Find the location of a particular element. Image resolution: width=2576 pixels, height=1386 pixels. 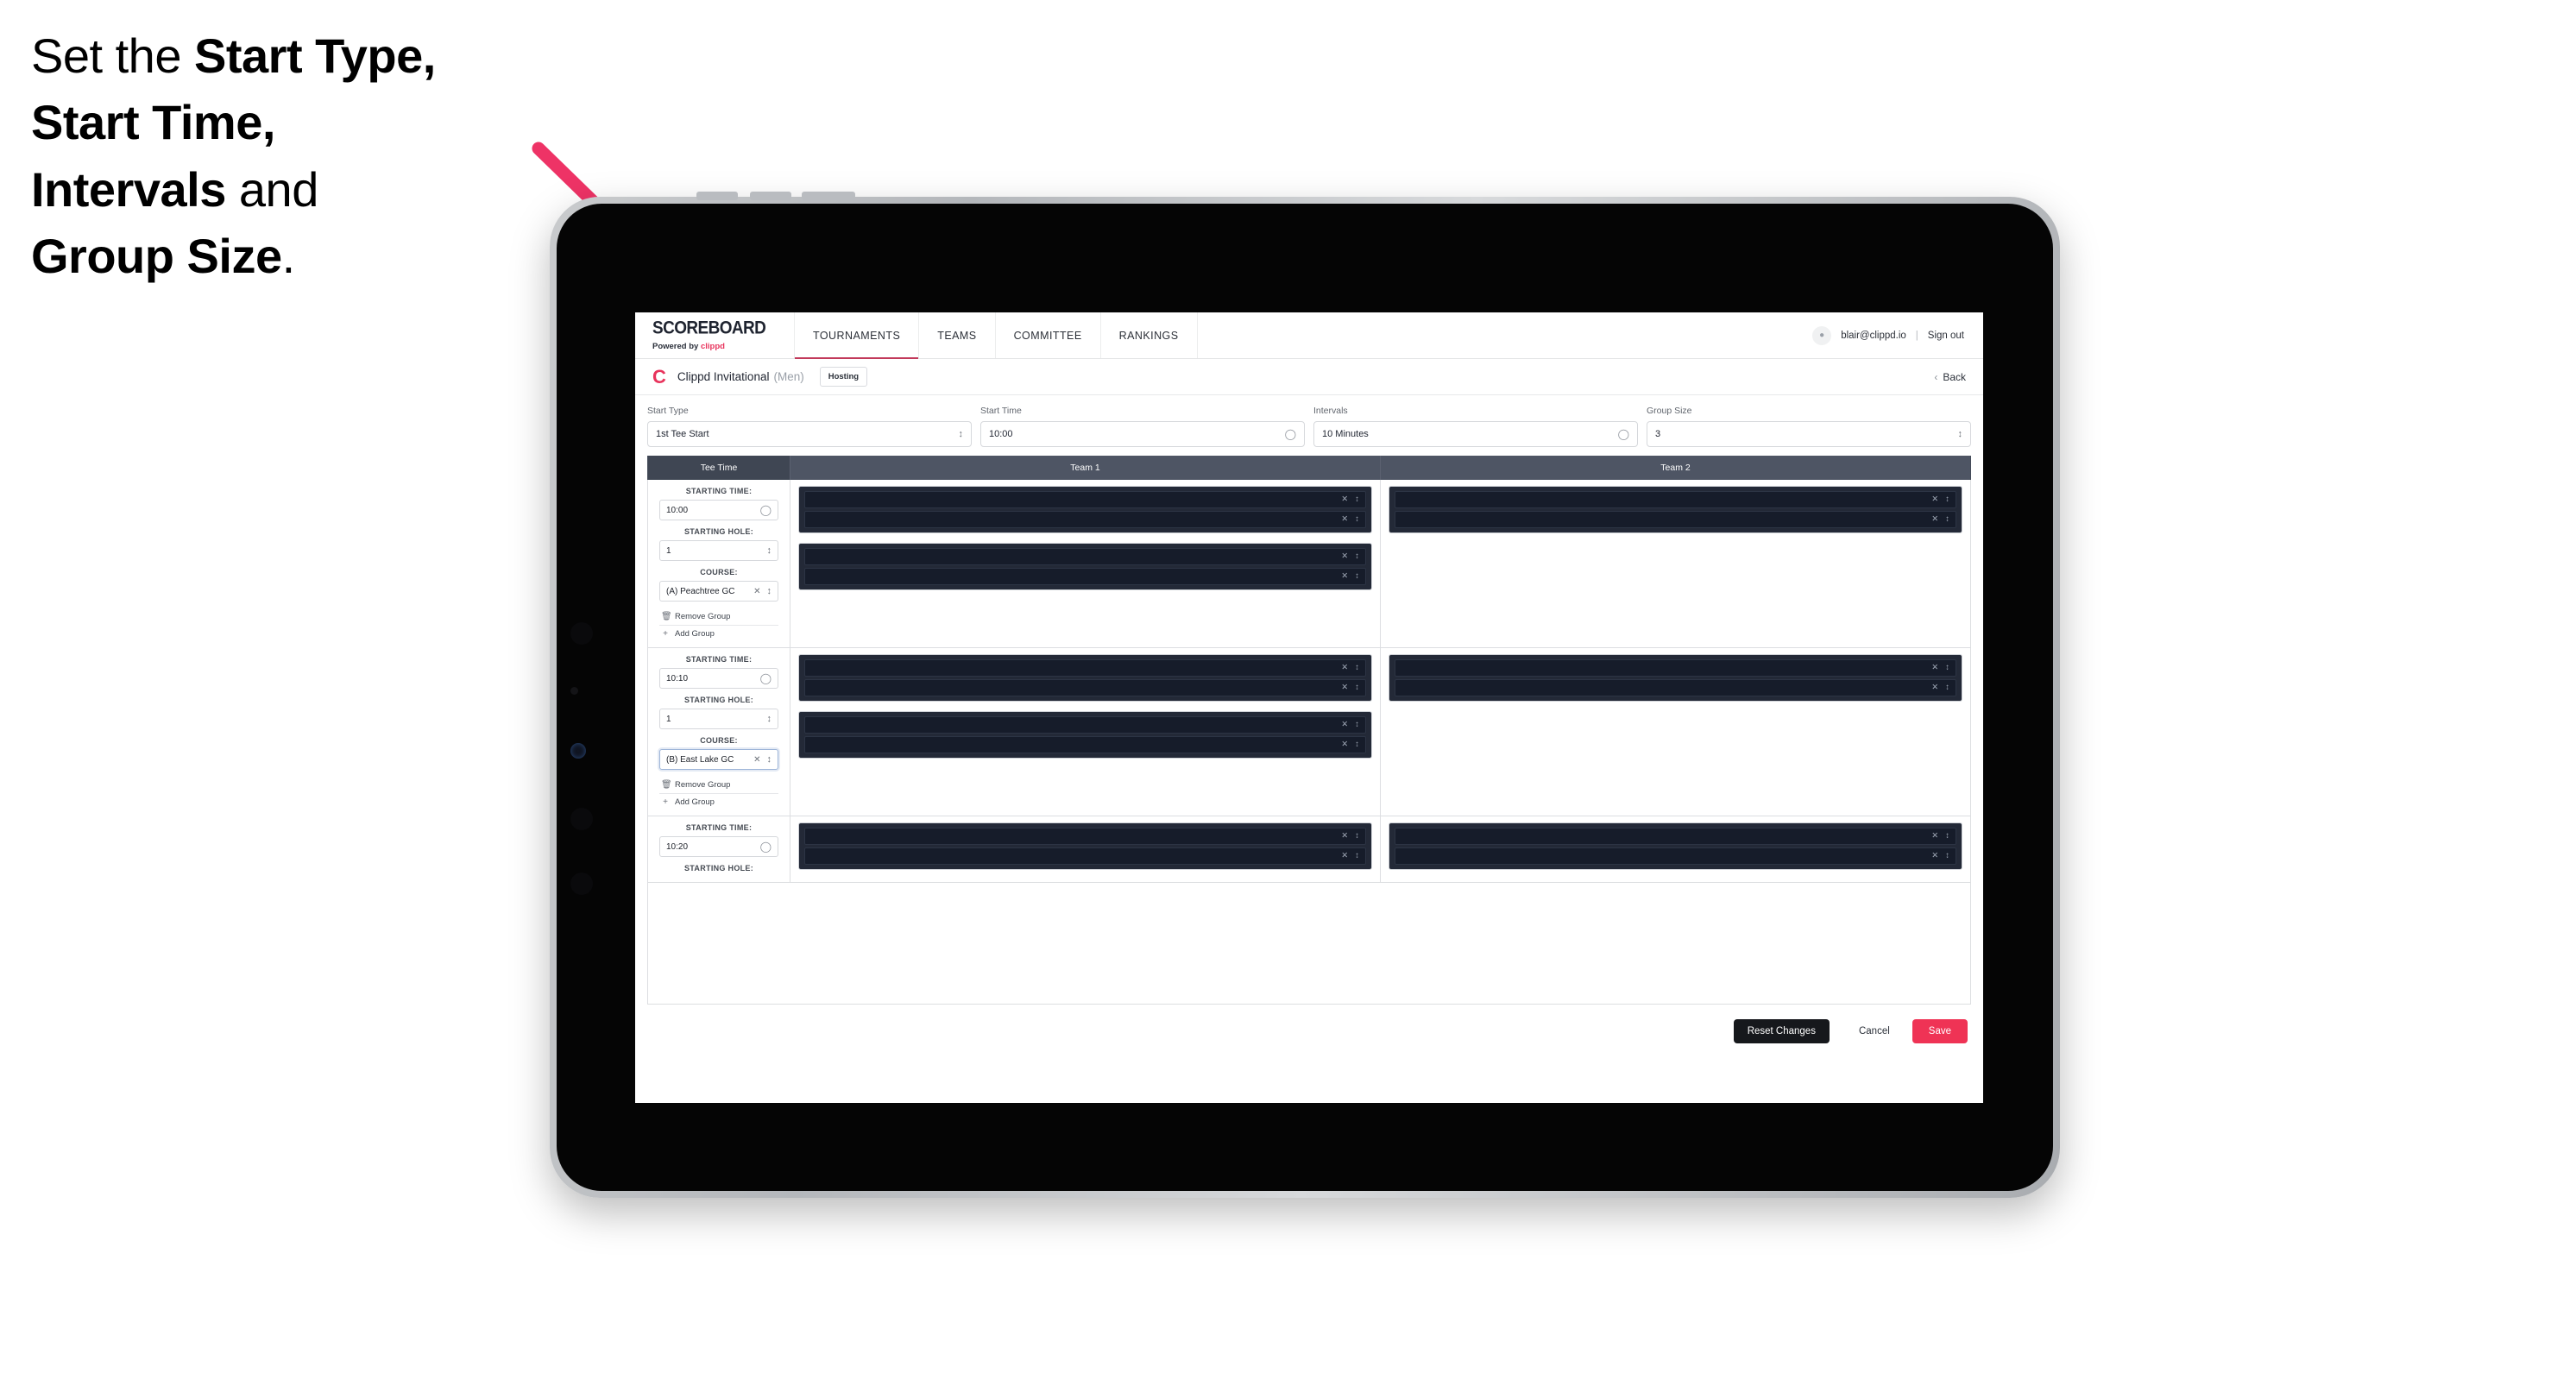

starting-time-input: 10:20 ◯ is located at coordinates (719, 846).